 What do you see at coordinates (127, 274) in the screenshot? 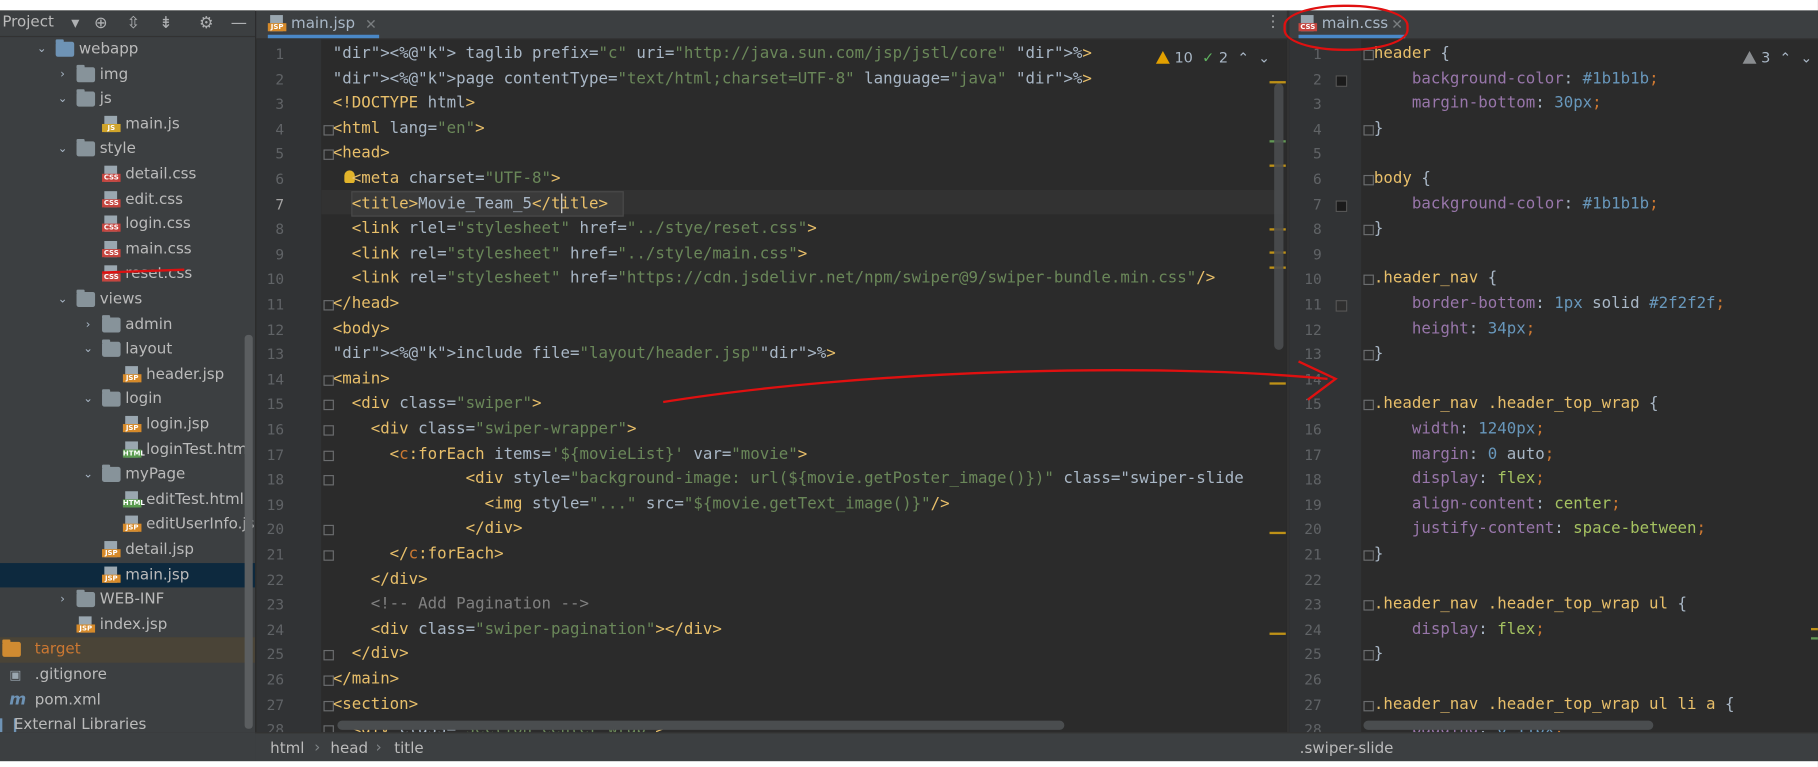
I see `tree-item: CSS reset.css` at bounding box center [127, 274].